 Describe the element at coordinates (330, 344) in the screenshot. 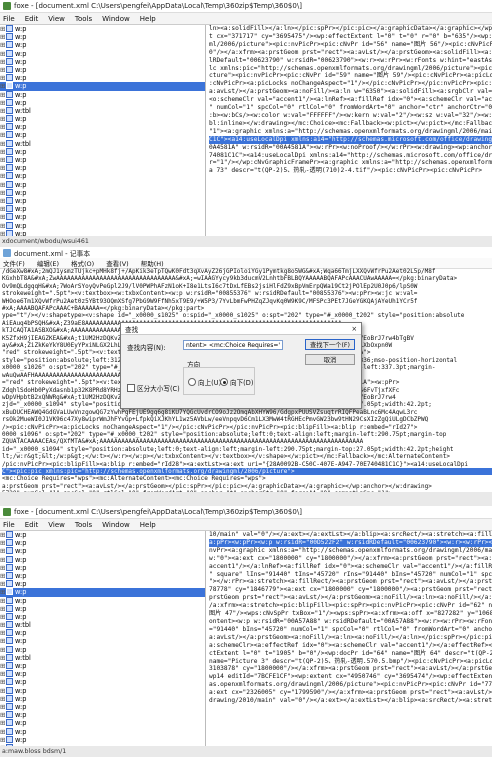

I see `find-next-button: 查找下一个(F)` at that location.